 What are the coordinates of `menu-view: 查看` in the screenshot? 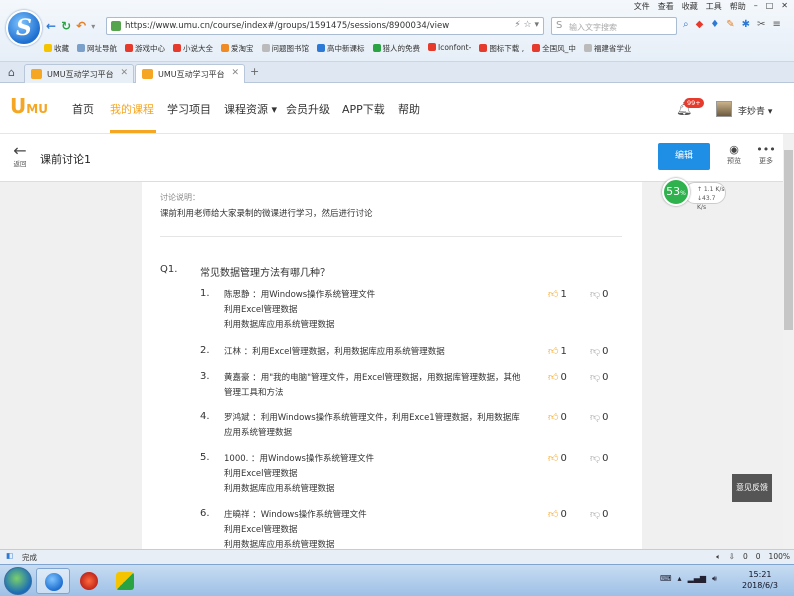 It's located at (666, 6).